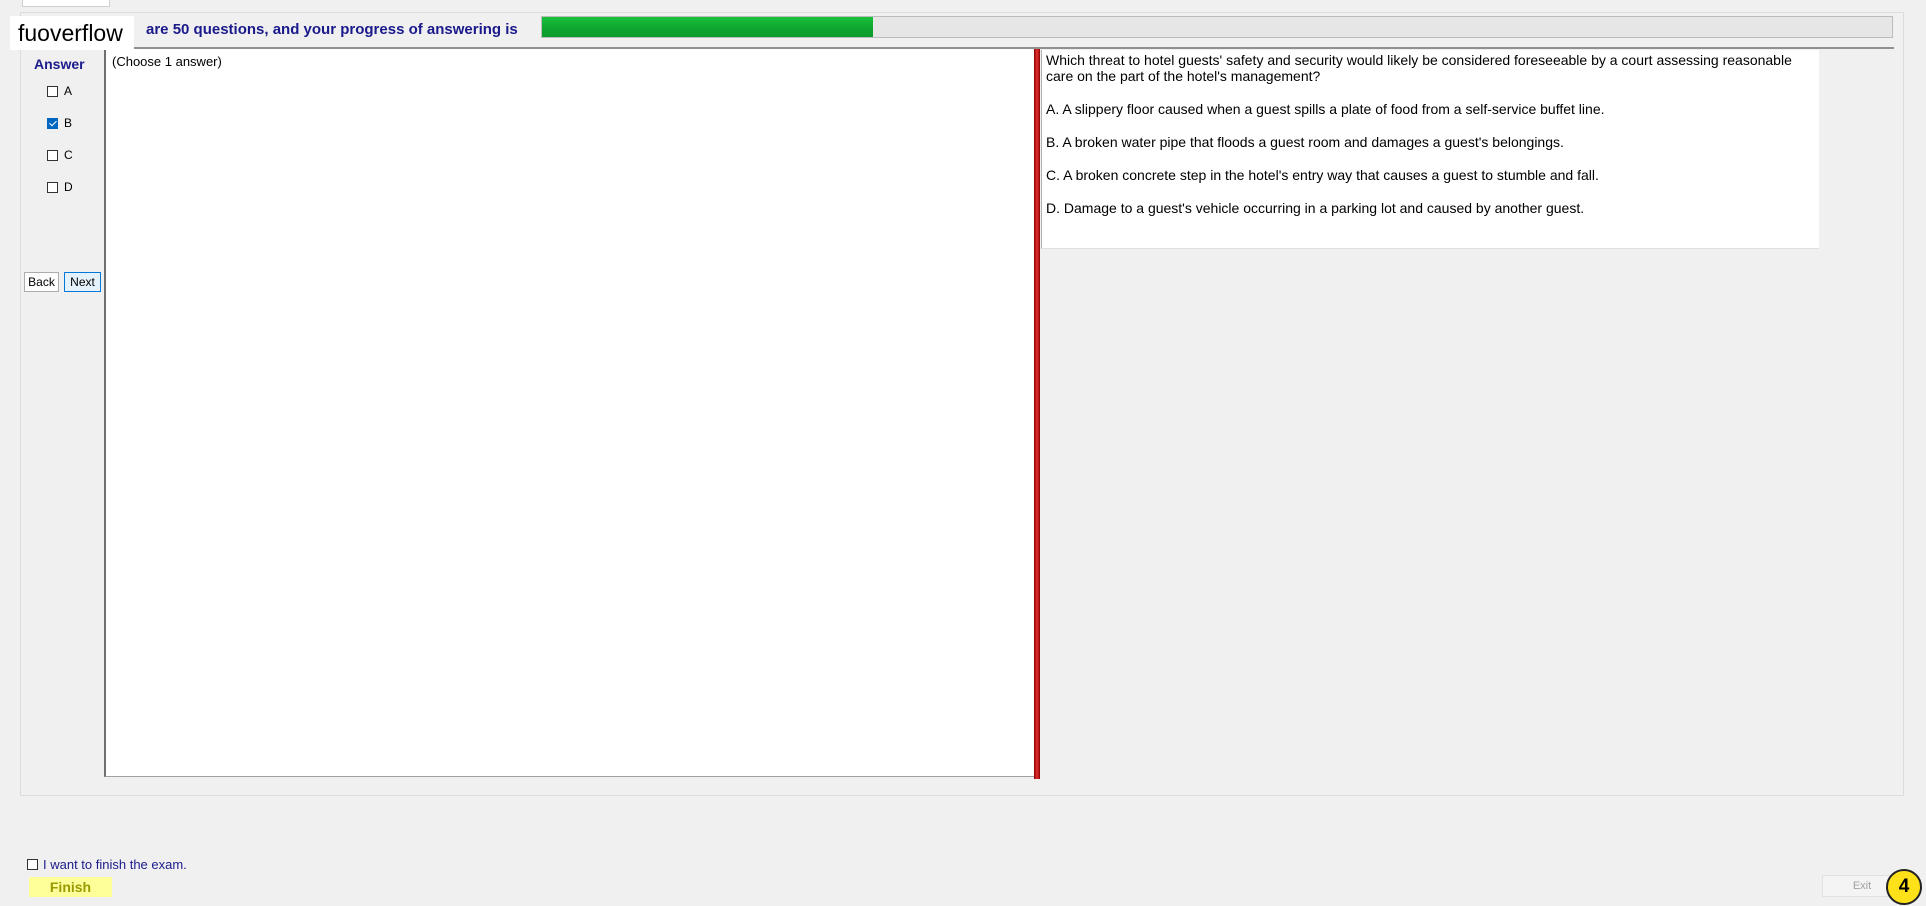  What do you see at coordinates (59, 64) in the screenshot?
I see `answer-heading: Answer` at bounding box center [59, 64].